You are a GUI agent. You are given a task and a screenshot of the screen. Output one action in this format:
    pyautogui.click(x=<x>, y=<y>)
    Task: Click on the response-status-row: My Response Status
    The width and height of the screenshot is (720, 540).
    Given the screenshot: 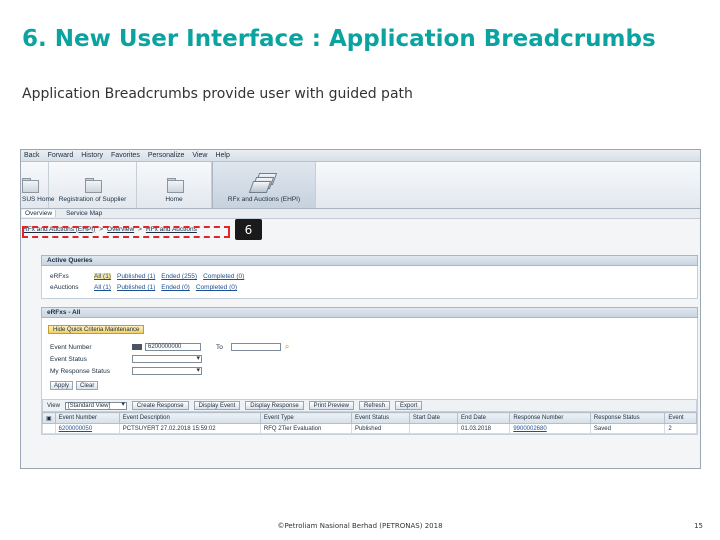 What is the action you would take?
    pyautogui.click(x=369, y=371)
    